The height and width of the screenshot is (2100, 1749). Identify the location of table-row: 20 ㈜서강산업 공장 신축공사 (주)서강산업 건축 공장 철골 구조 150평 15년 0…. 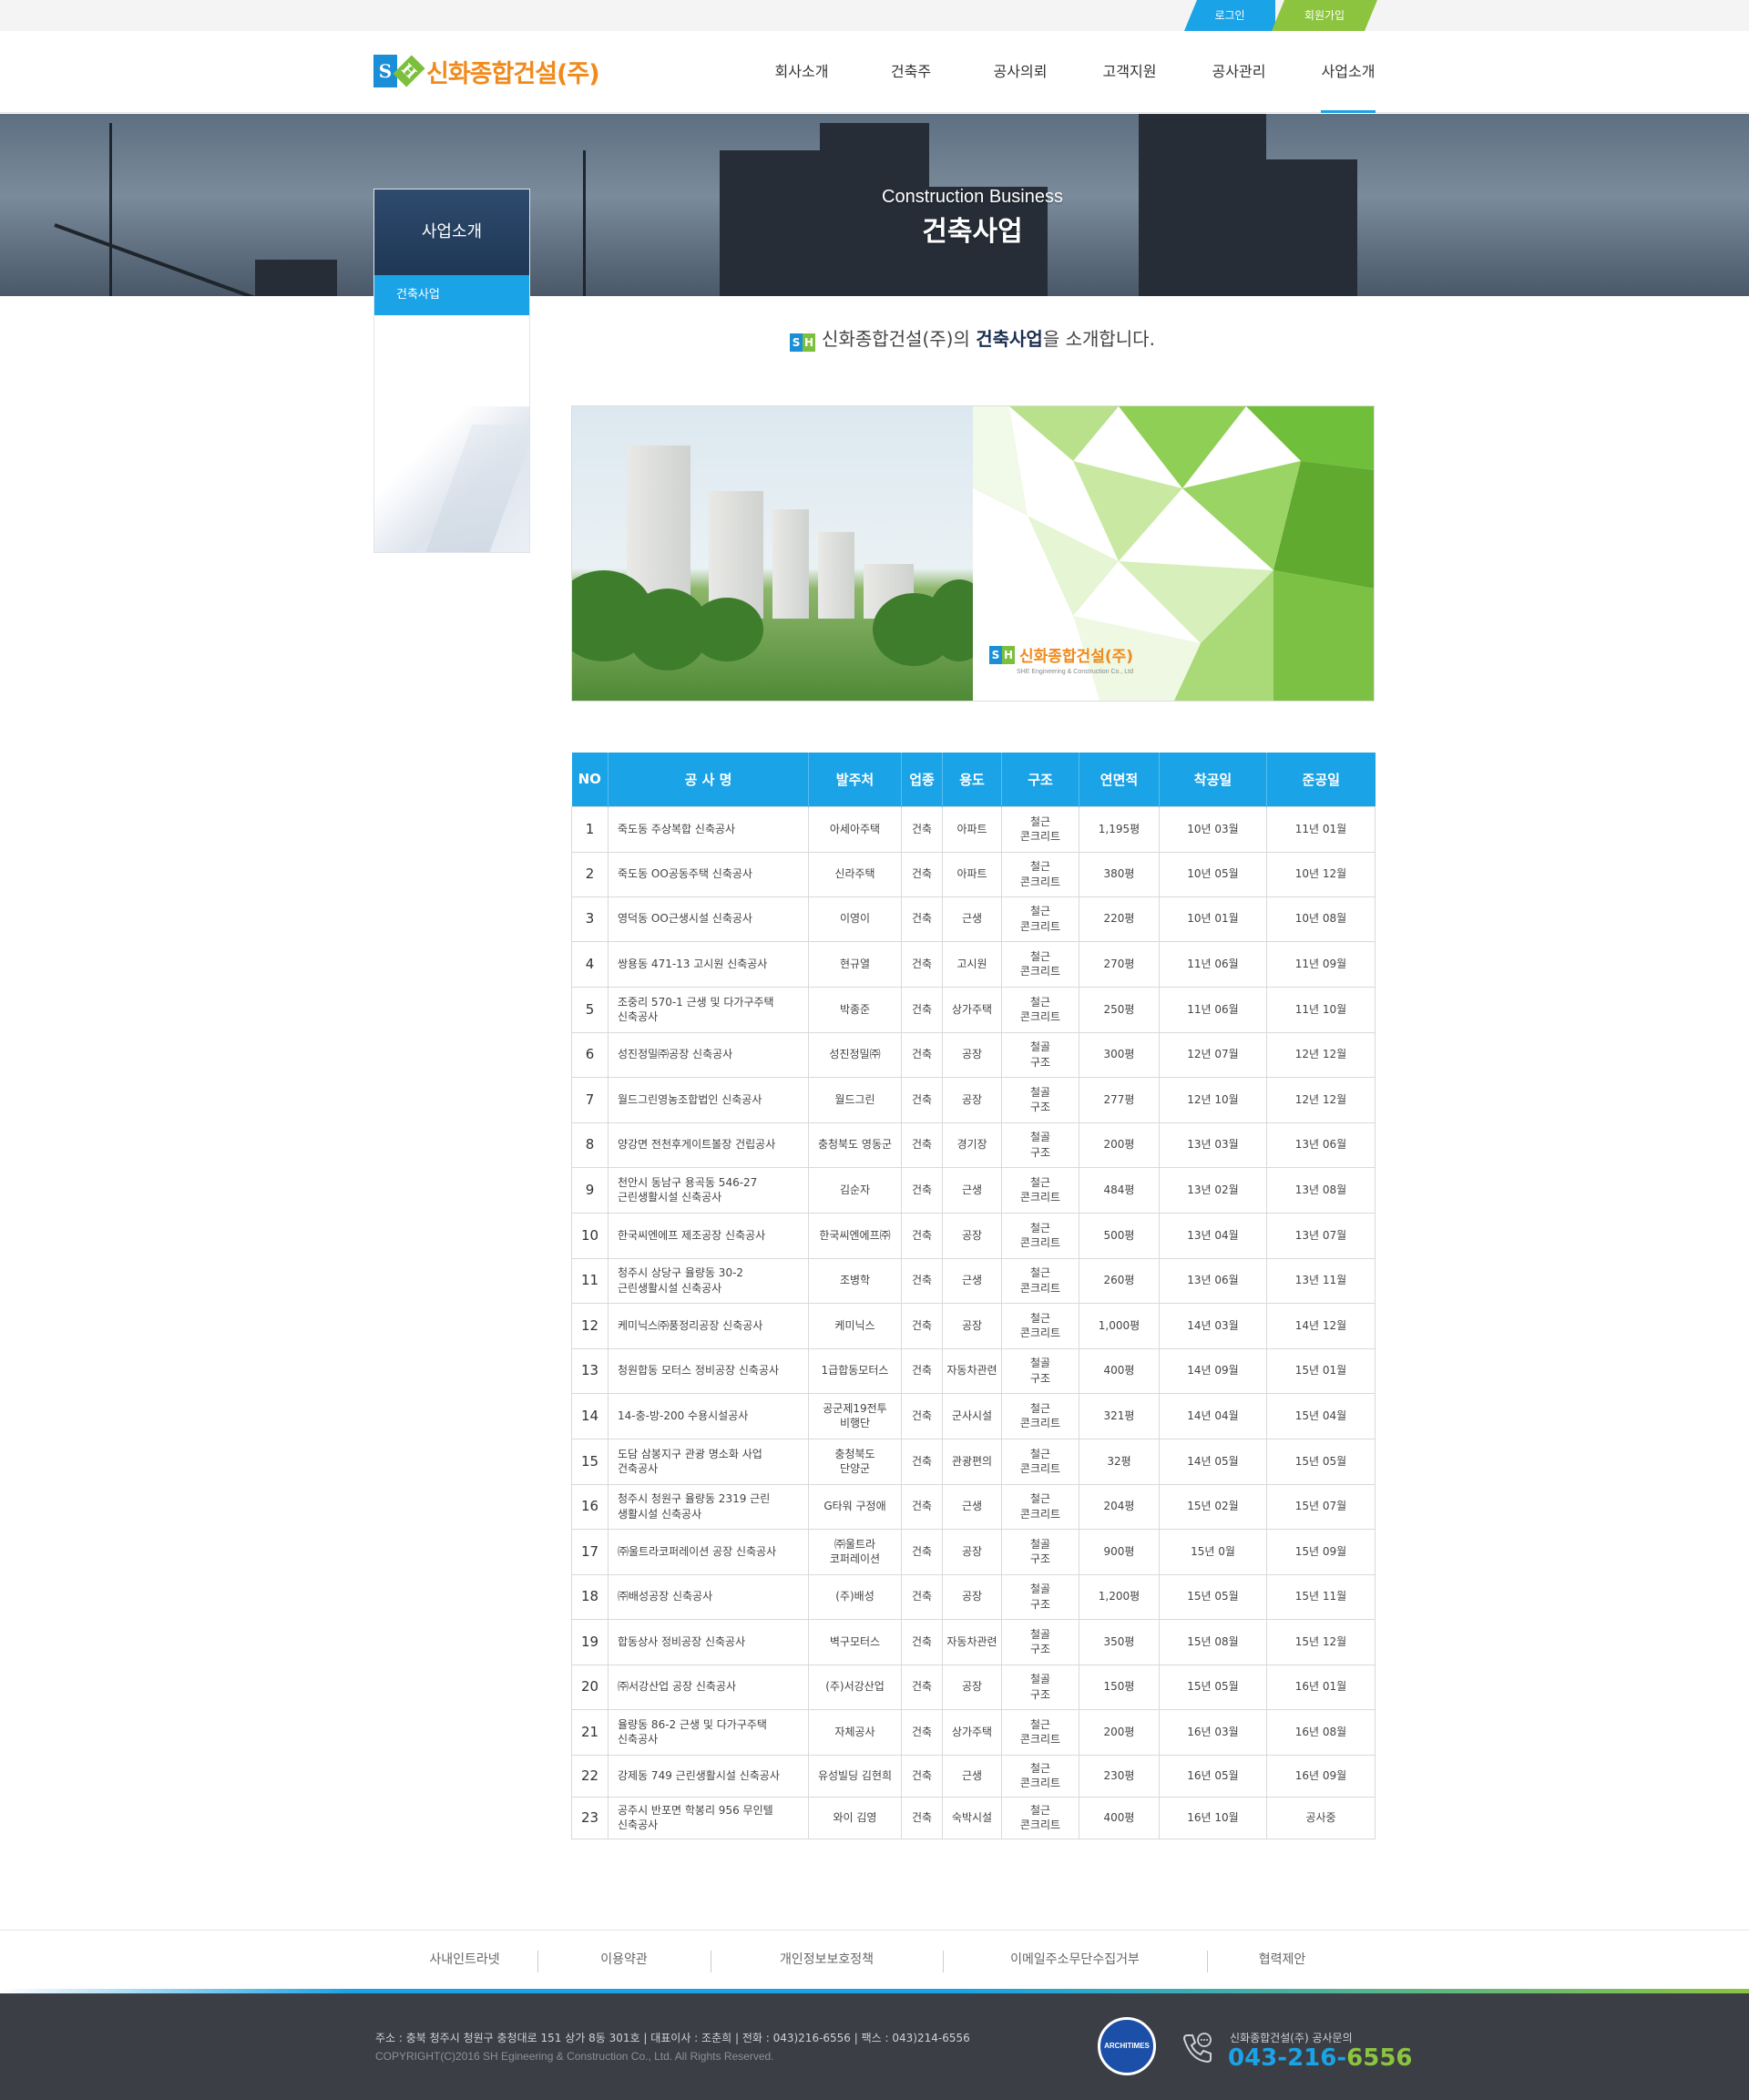
(973, 1687).